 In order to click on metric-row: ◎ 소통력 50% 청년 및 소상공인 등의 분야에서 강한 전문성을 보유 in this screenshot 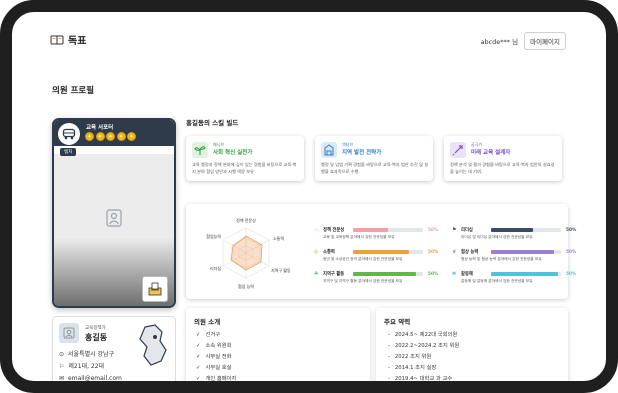, I will do `click(378, 259)`.